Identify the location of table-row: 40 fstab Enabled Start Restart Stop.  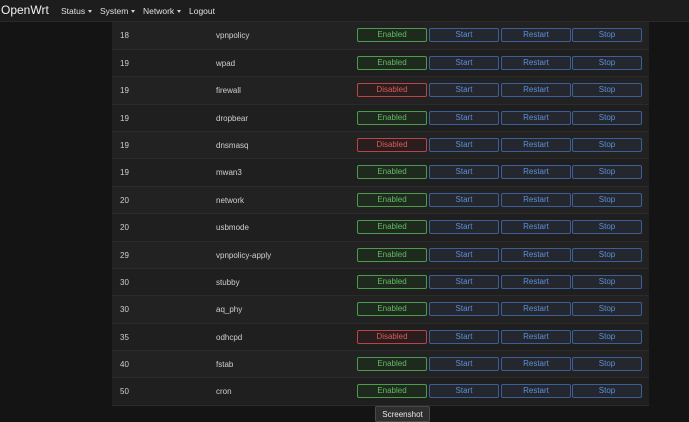
(380, 365).